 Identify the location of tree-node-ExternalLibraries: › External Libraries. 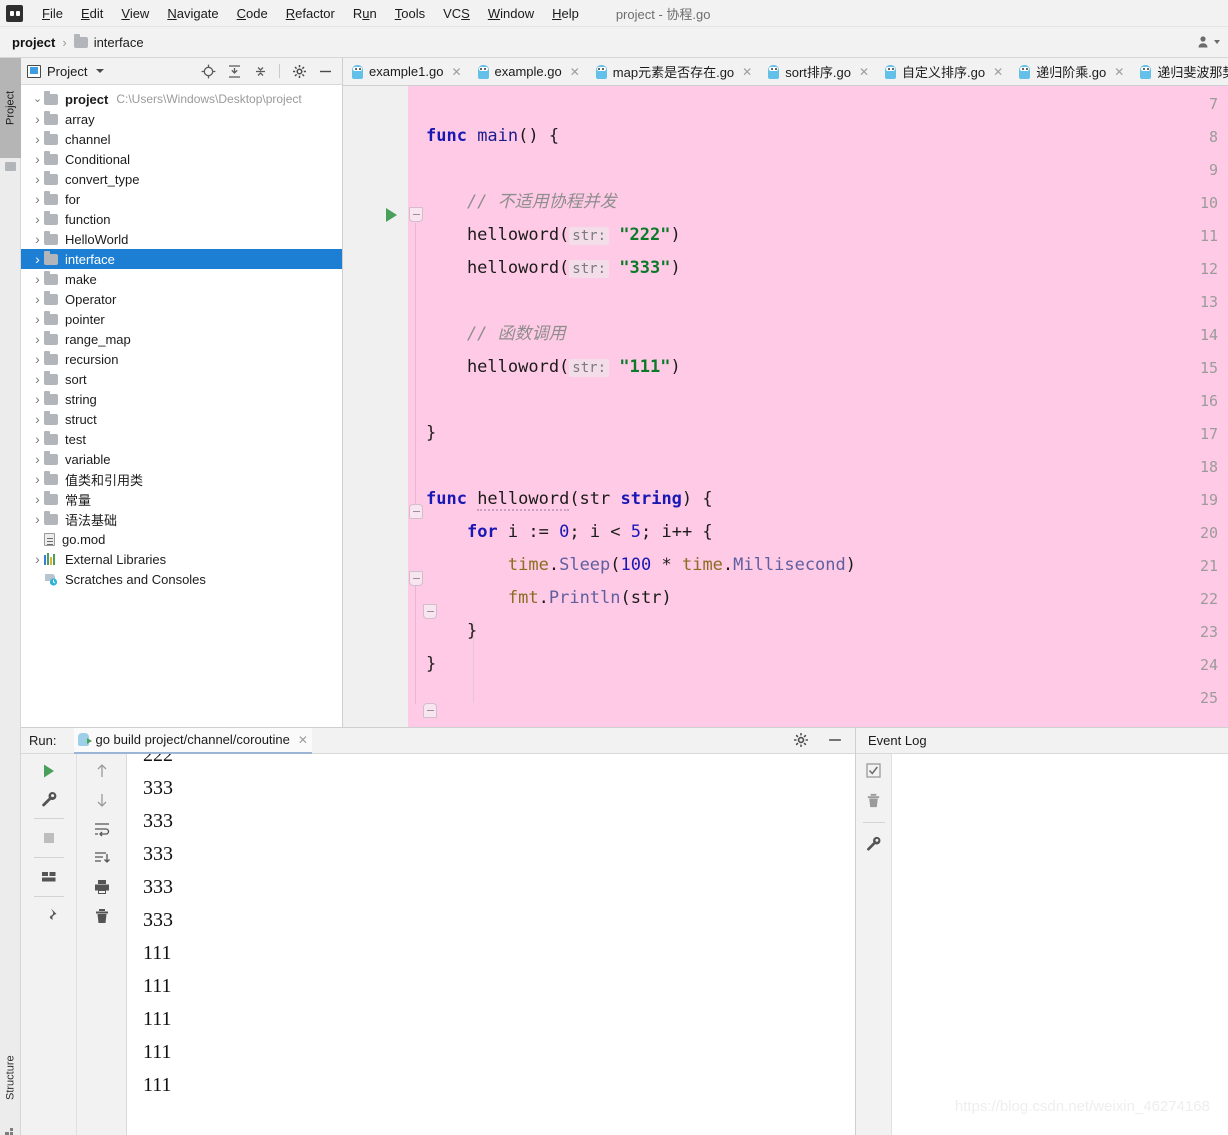
(181, 559).